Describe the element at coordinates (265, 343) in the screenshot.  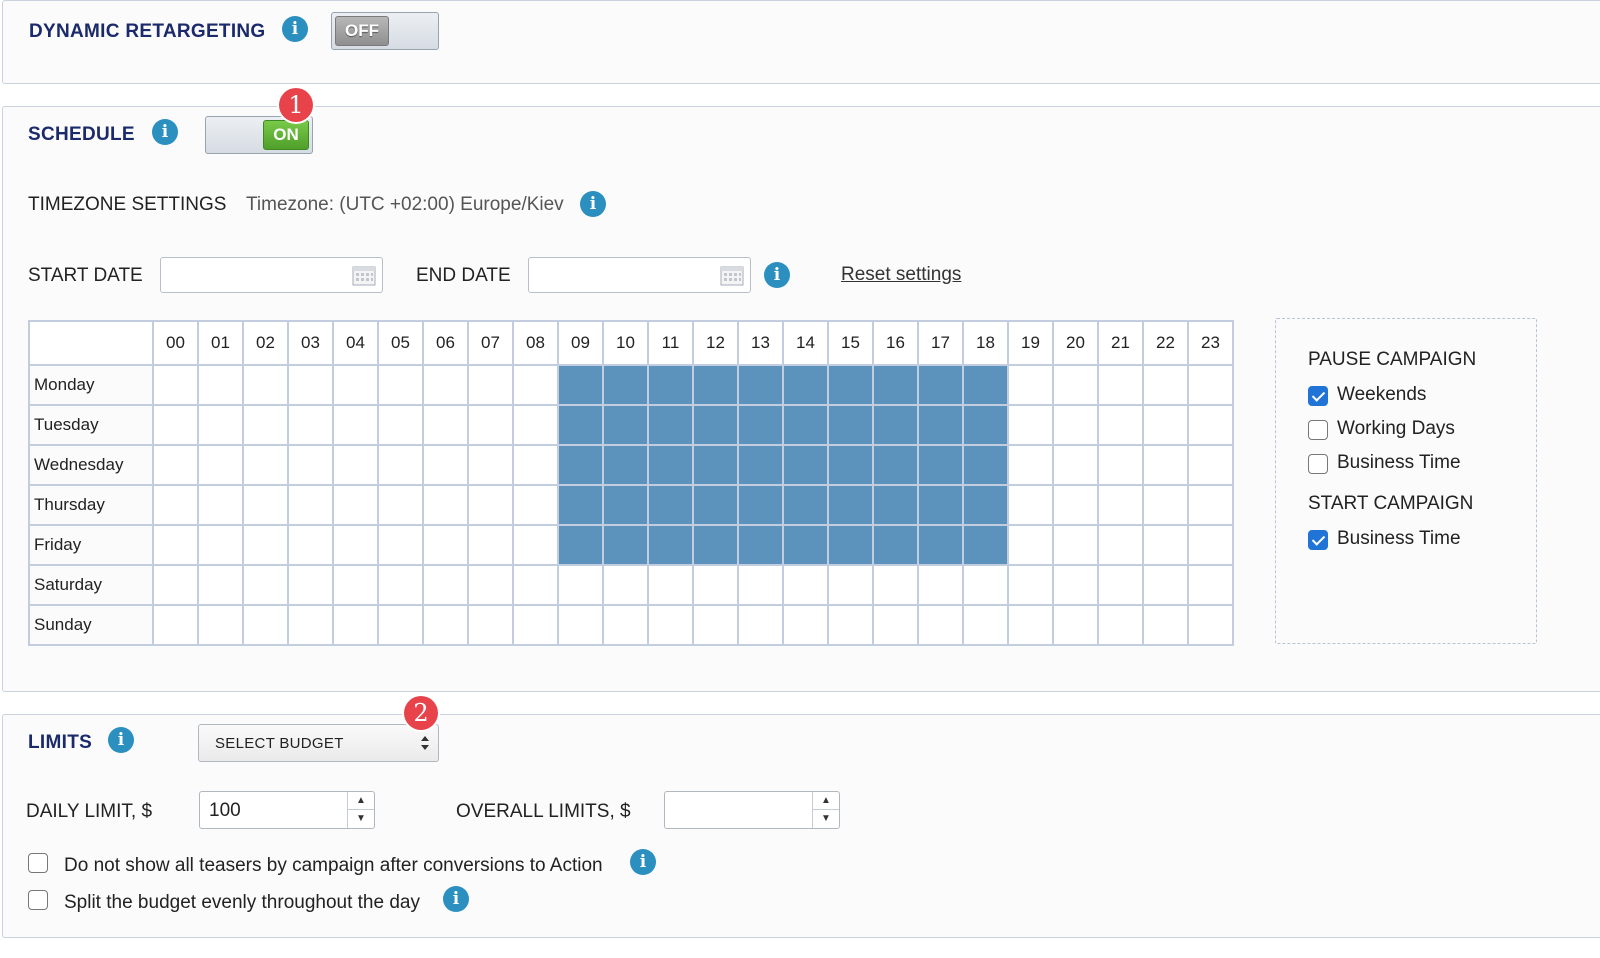
I see `hour-header-02: 02` at that location.